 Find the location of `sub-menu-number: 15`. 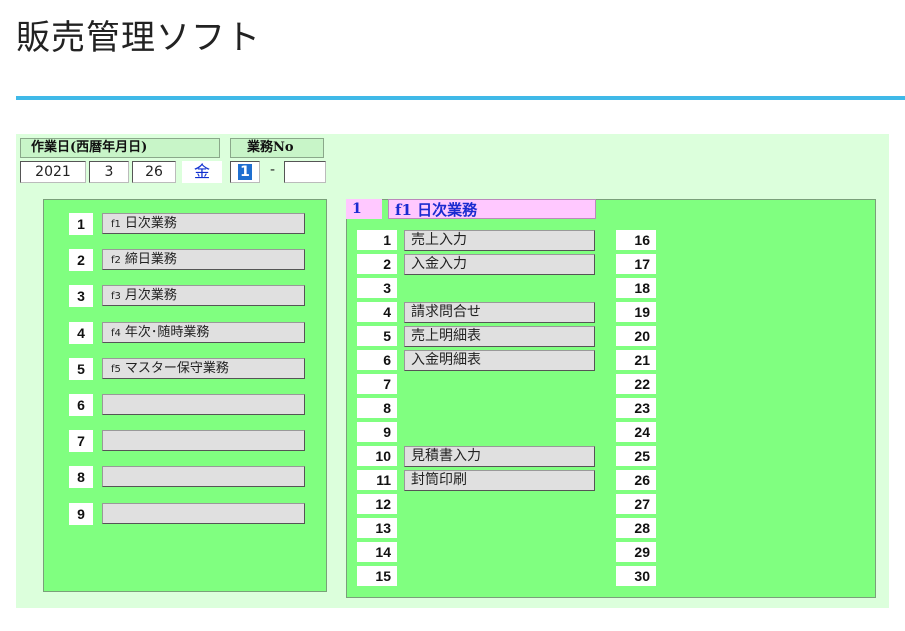

sub-menu-number: 15 is located at coordinates (377, 576).